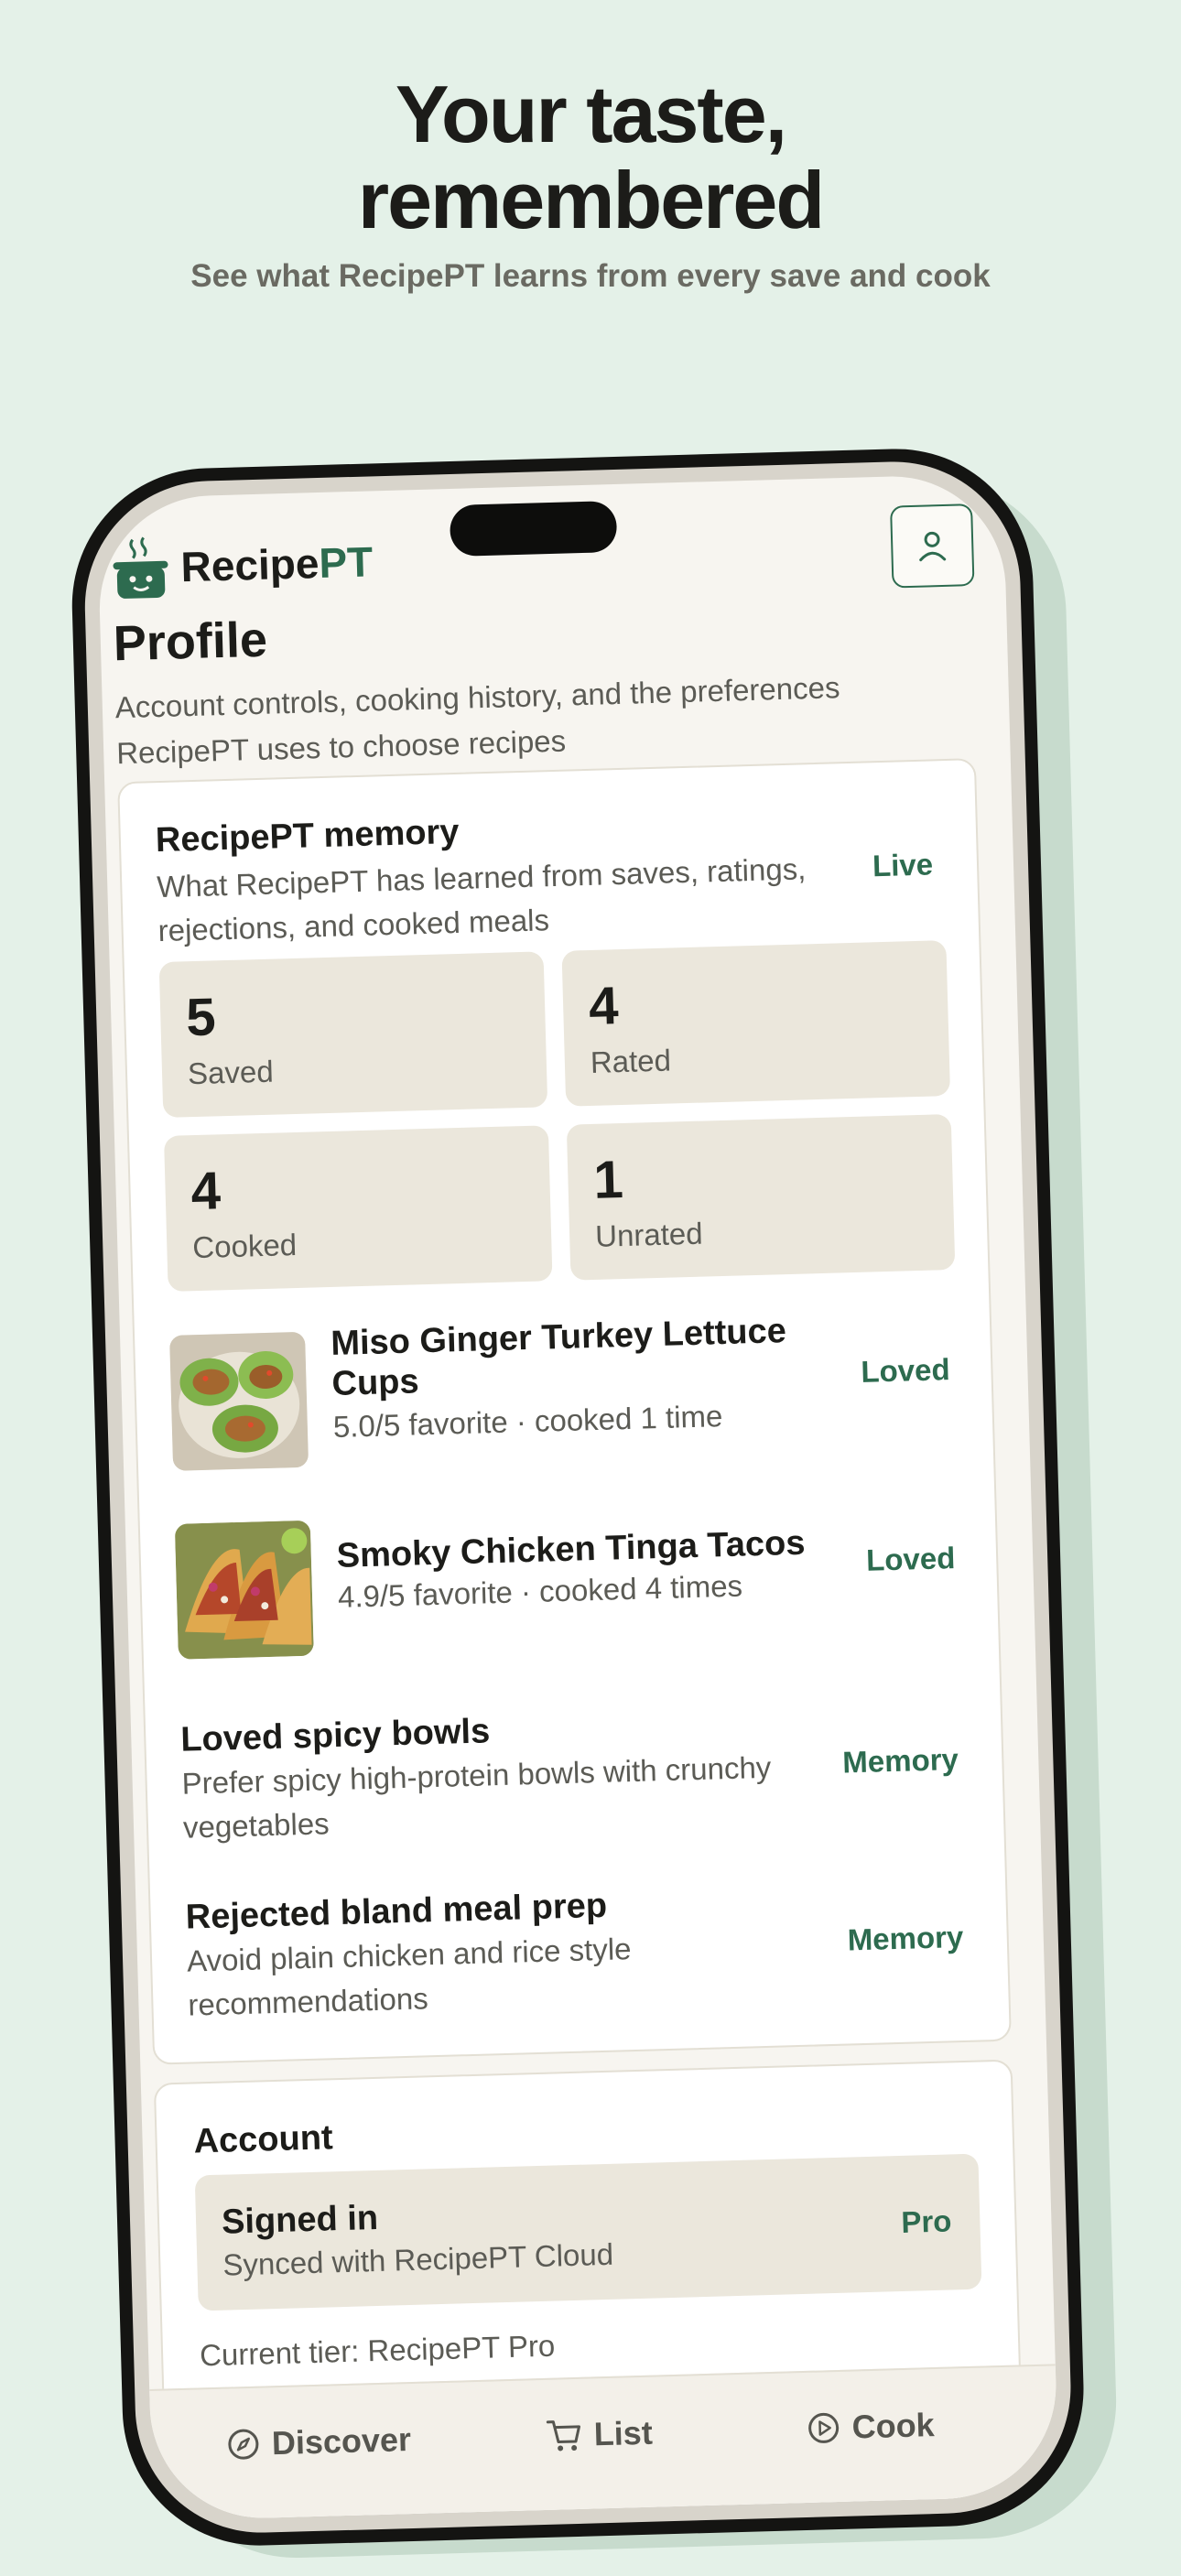  What do you see at coordinates (540, 1591) in the screenshot?
I see `recipe-meta: 4.9/5 favorite · cooked 4 times` at bounding box center [540, 1591].